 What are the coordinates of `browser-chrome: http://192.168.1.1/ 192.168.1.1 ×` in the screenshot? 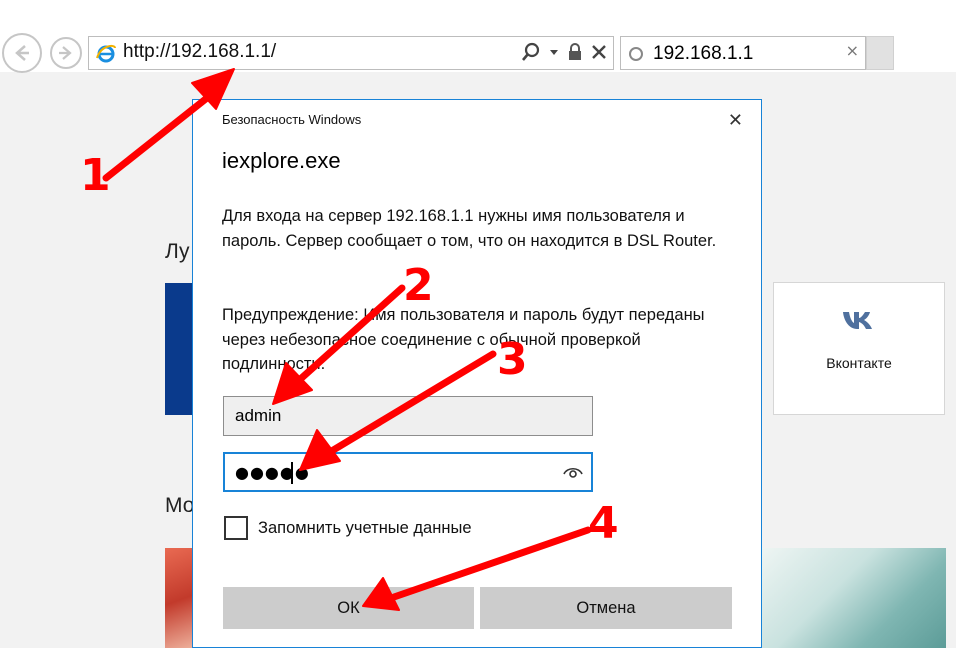 It's located at (478, 36).